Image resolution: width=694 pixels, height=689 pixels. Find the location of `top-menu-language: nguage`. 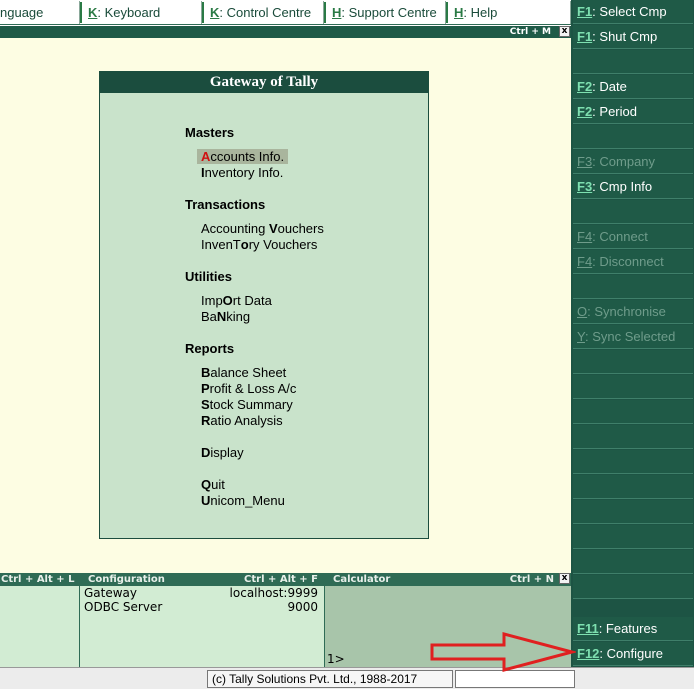

top-menu-language: nguage is located at coordinates (40, 12).